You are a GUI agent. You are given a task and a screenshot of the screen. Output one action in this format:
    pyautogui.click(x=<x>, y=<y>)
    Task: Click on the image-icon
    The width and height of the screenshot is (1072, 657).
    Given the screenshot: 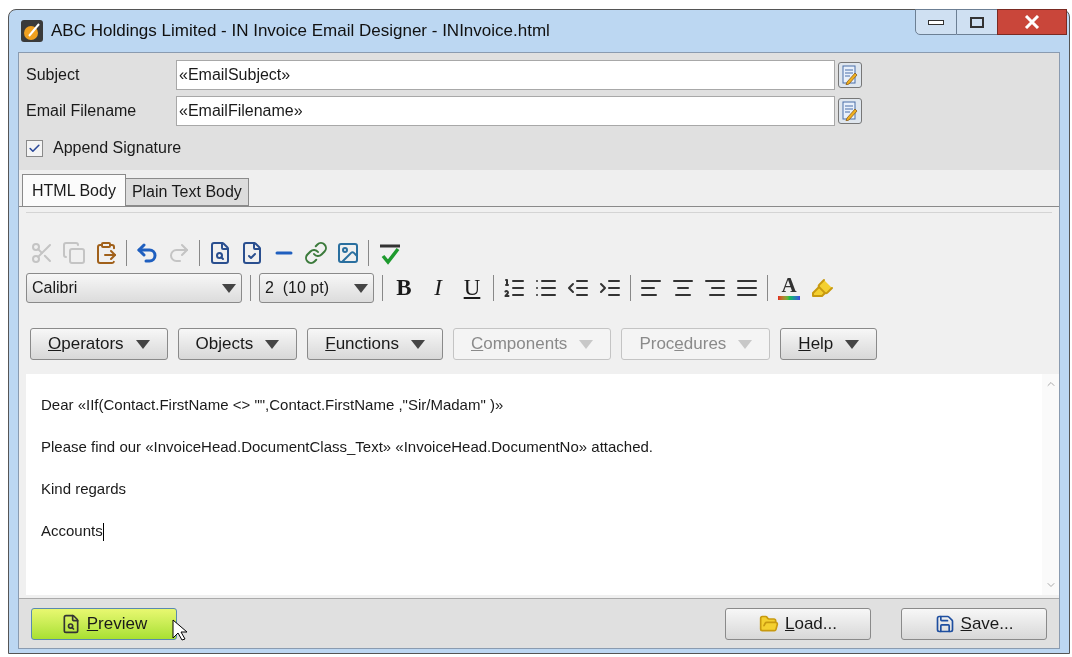 What is the action you would take?
    pyautogui.click(x=348, y=253)
    